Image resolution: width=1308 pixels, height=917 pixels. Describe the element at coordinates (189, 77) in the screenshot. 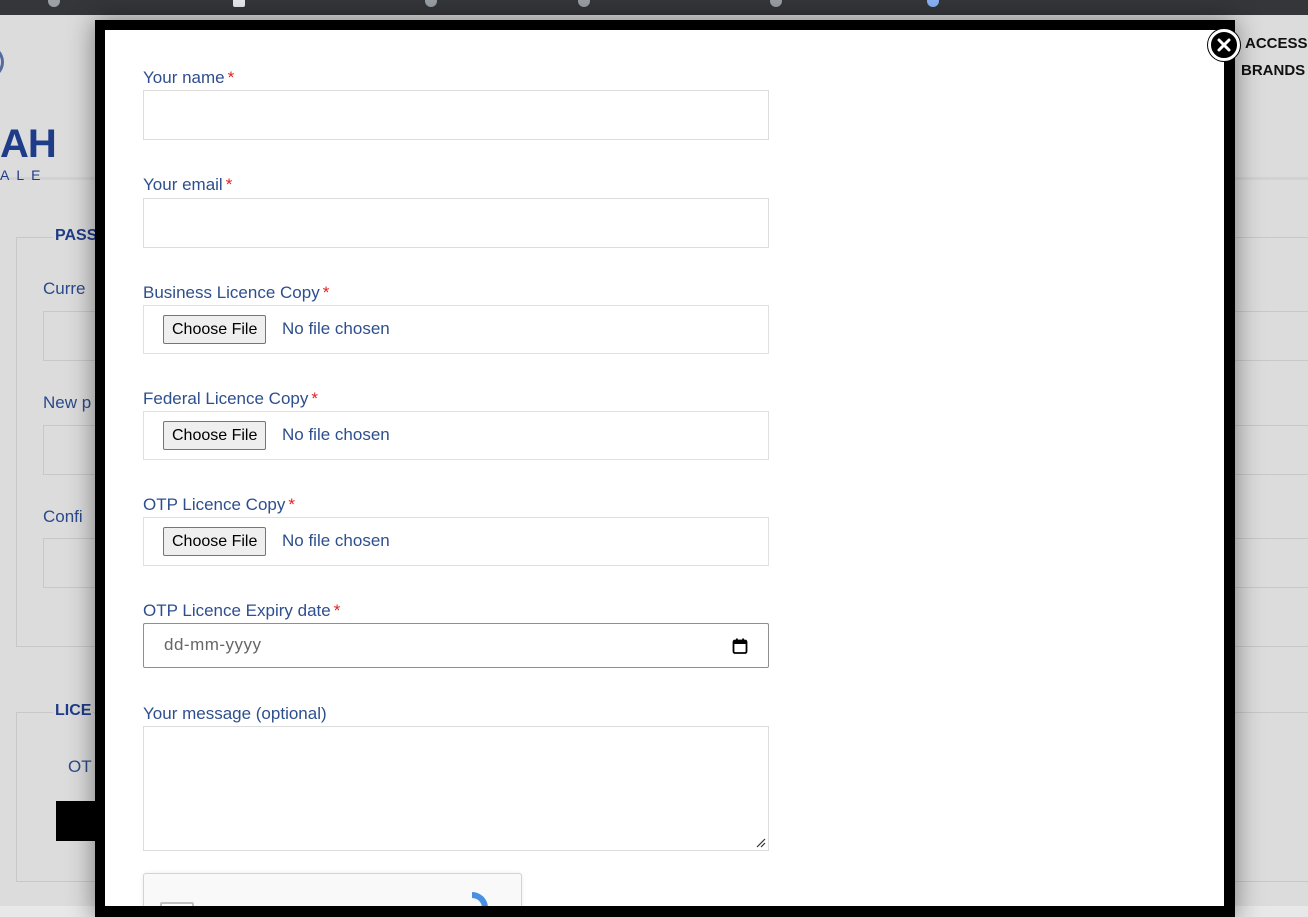

I see `name-label: Your name *` at that location.